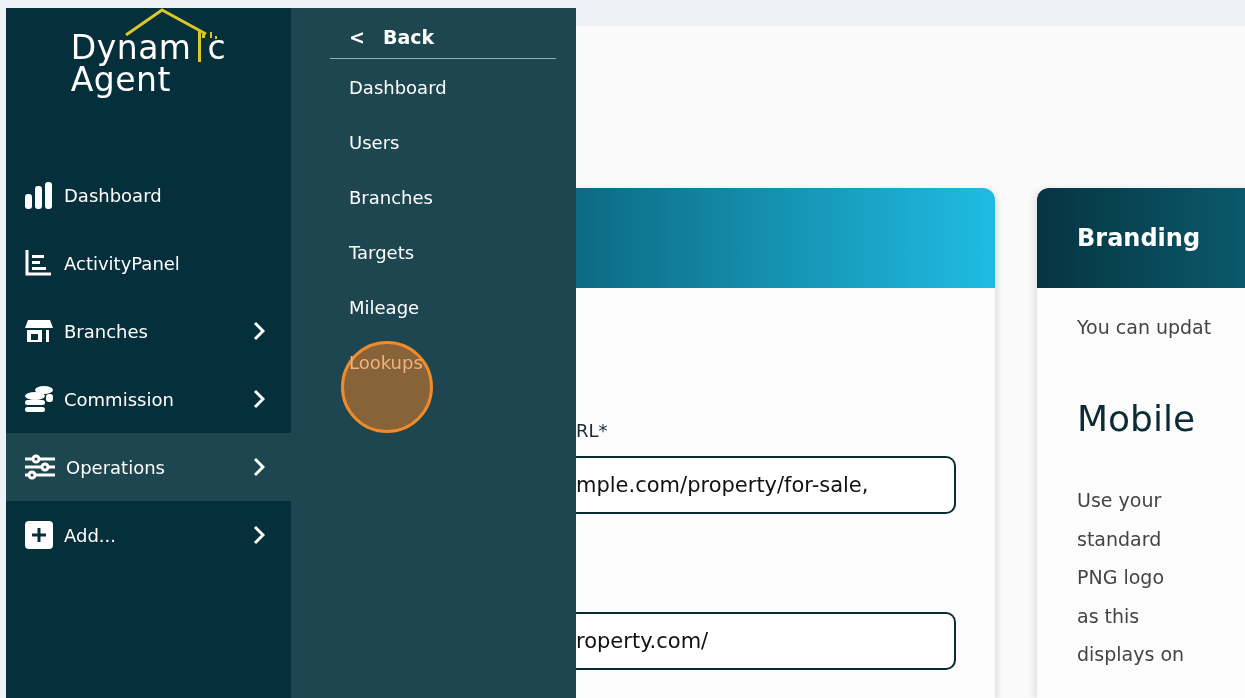 The width and height of the screenshot is (1245, 698). What do you see at coordinates (199, 46) in the screenshot?
I see `logo-bar-icon` at bounding box center [199, 46].